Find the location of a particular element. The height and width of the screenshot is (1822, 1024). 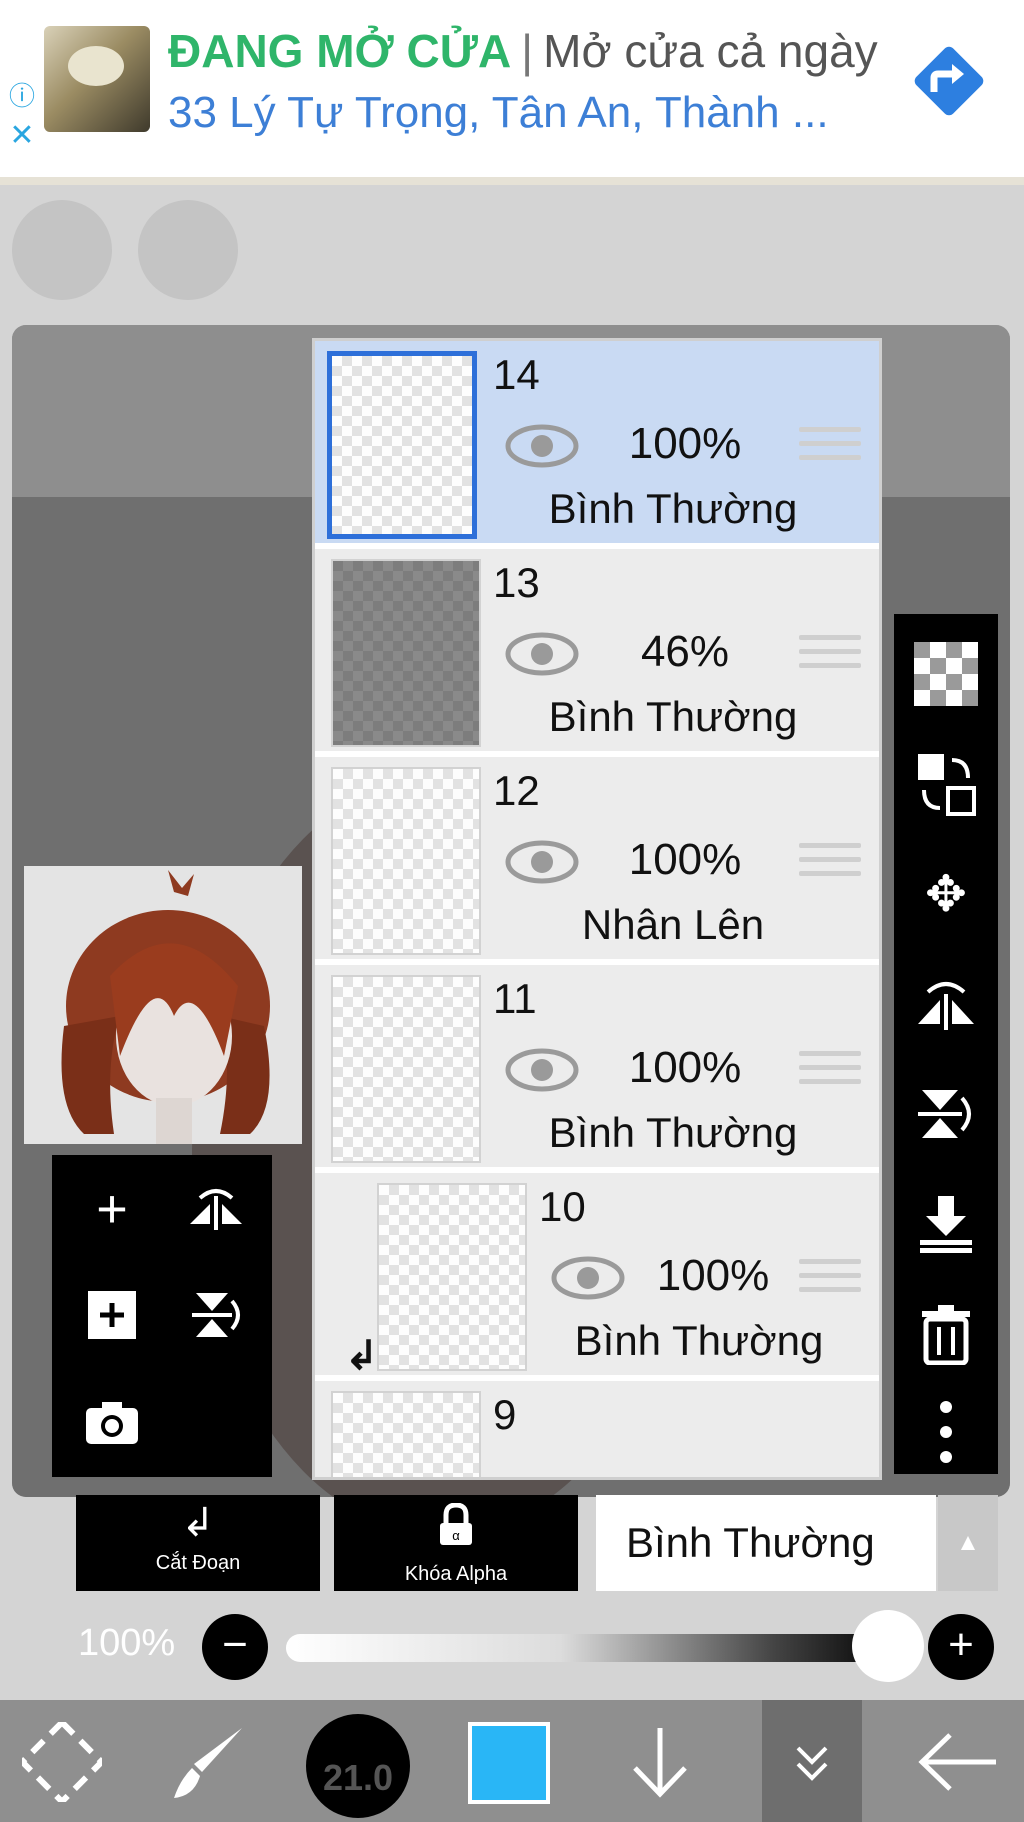

layer-row: 11 100% Bình Thường is located at coordinates (597, 1067).